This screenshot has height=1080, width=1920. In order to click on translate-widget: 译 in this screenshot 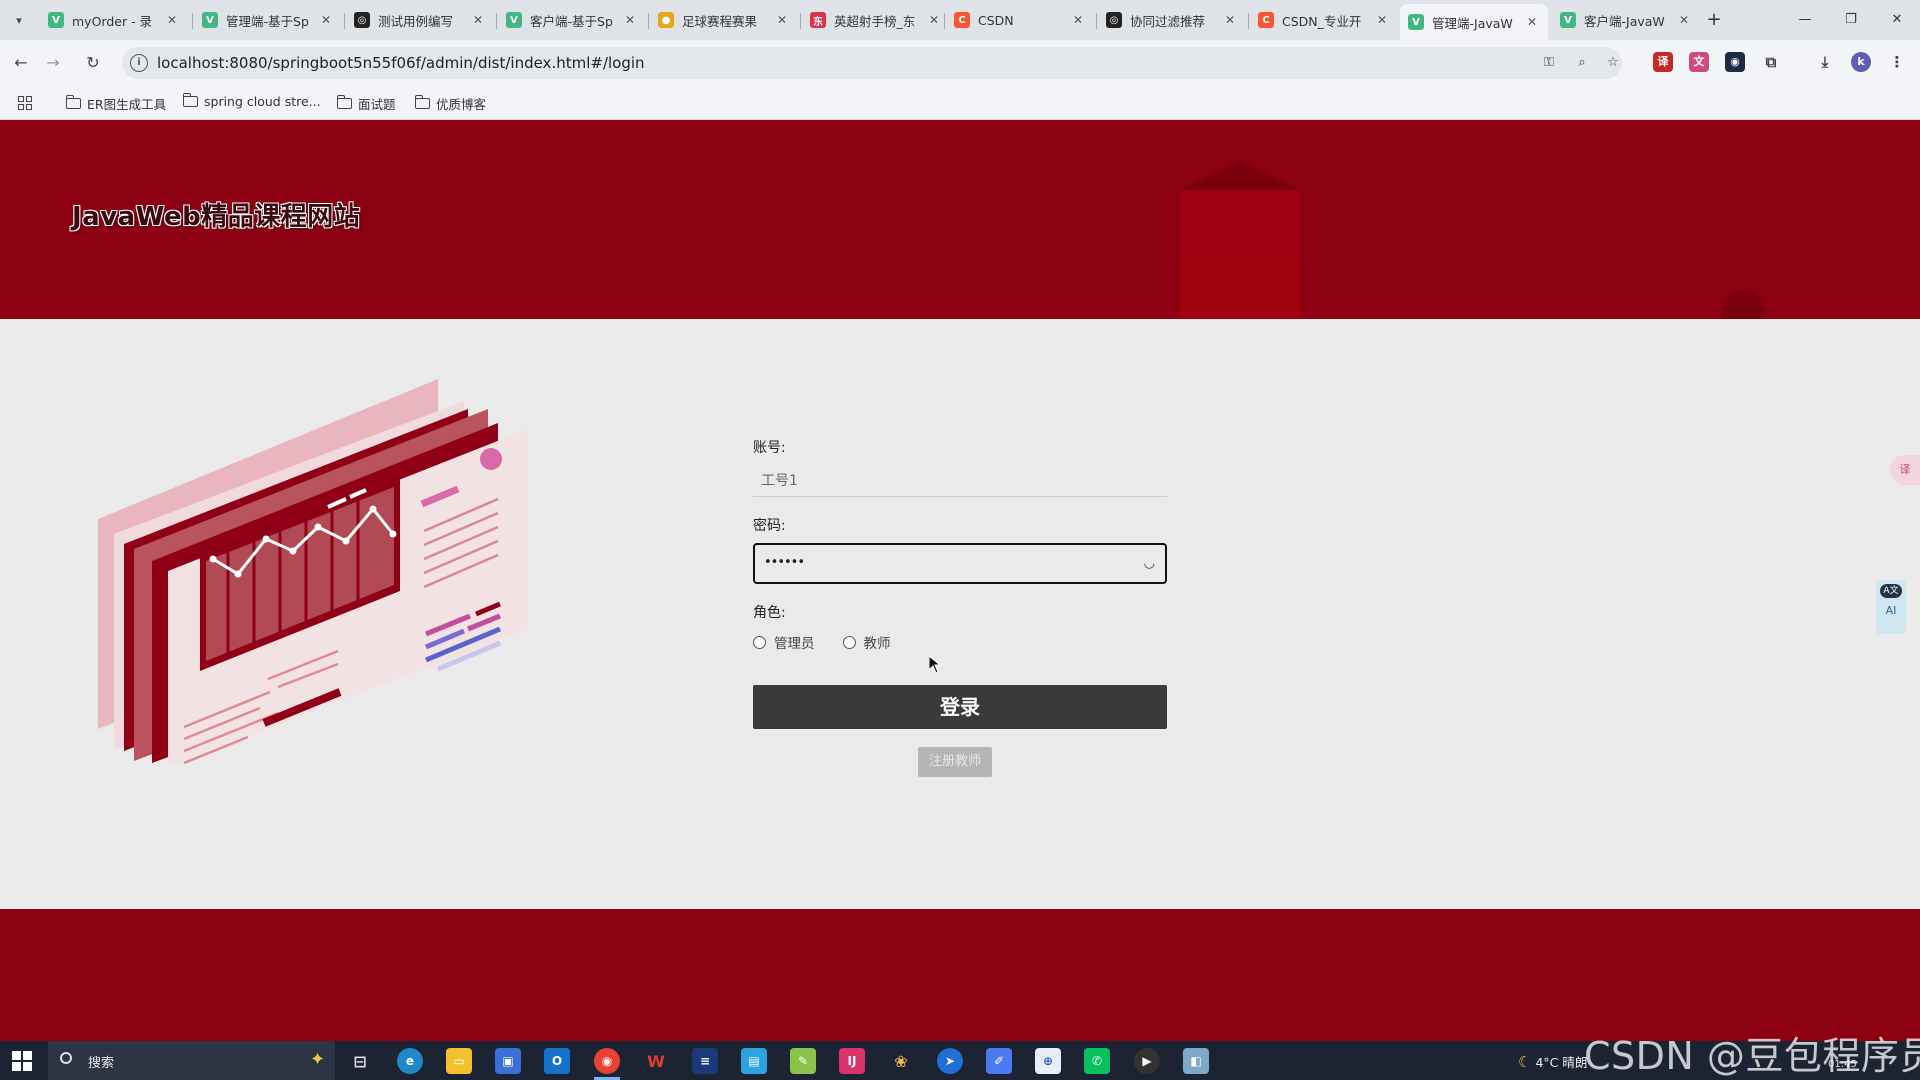, I will do `click(1905, 470)`.